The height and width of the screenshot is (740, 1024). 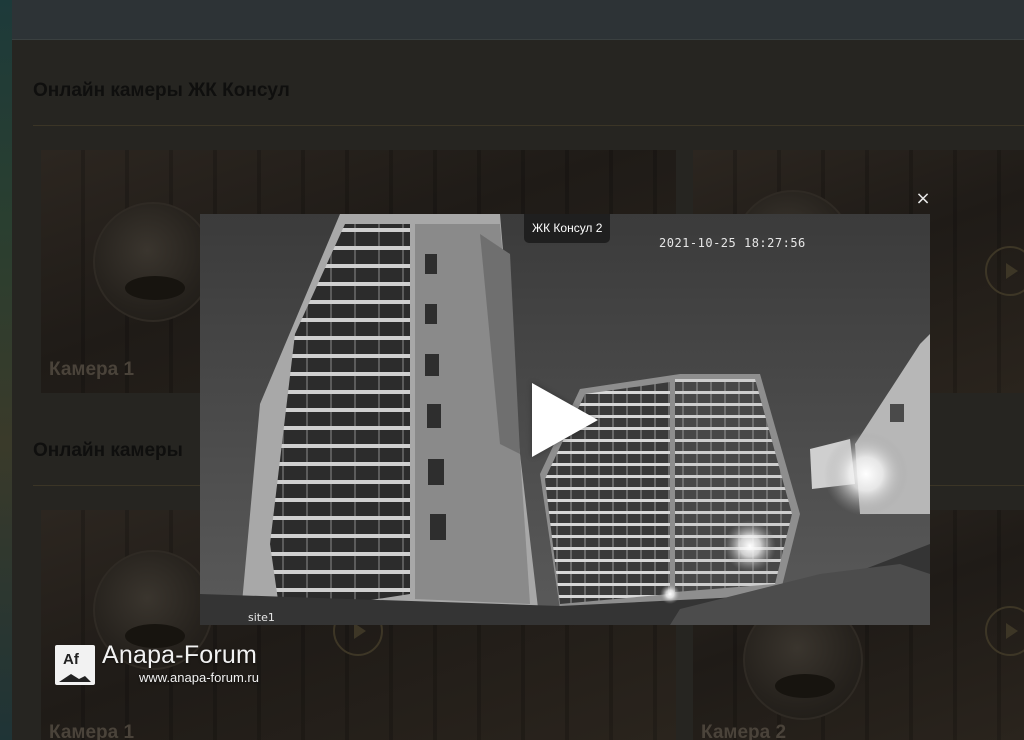 What do you see at coordinates (161, 90) in the screenshot?
I see `section-title-konsul: Онлайн камеры ЖК Консул` at bounding box center [161, 90].